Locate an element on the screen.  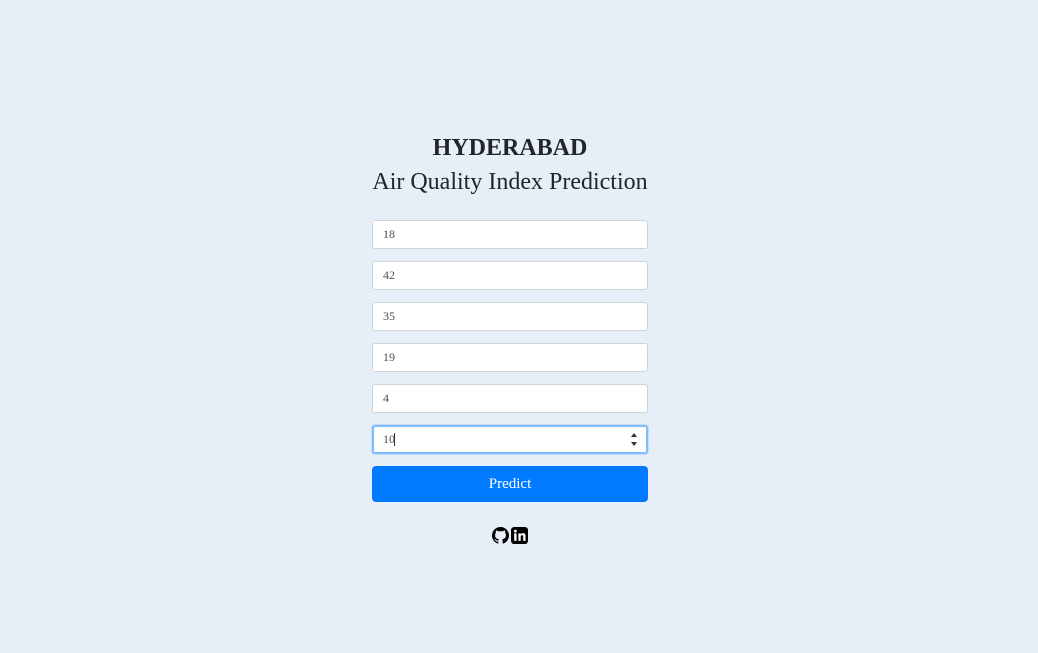
prediction-form: Predict is located at coordinates (510, 361).